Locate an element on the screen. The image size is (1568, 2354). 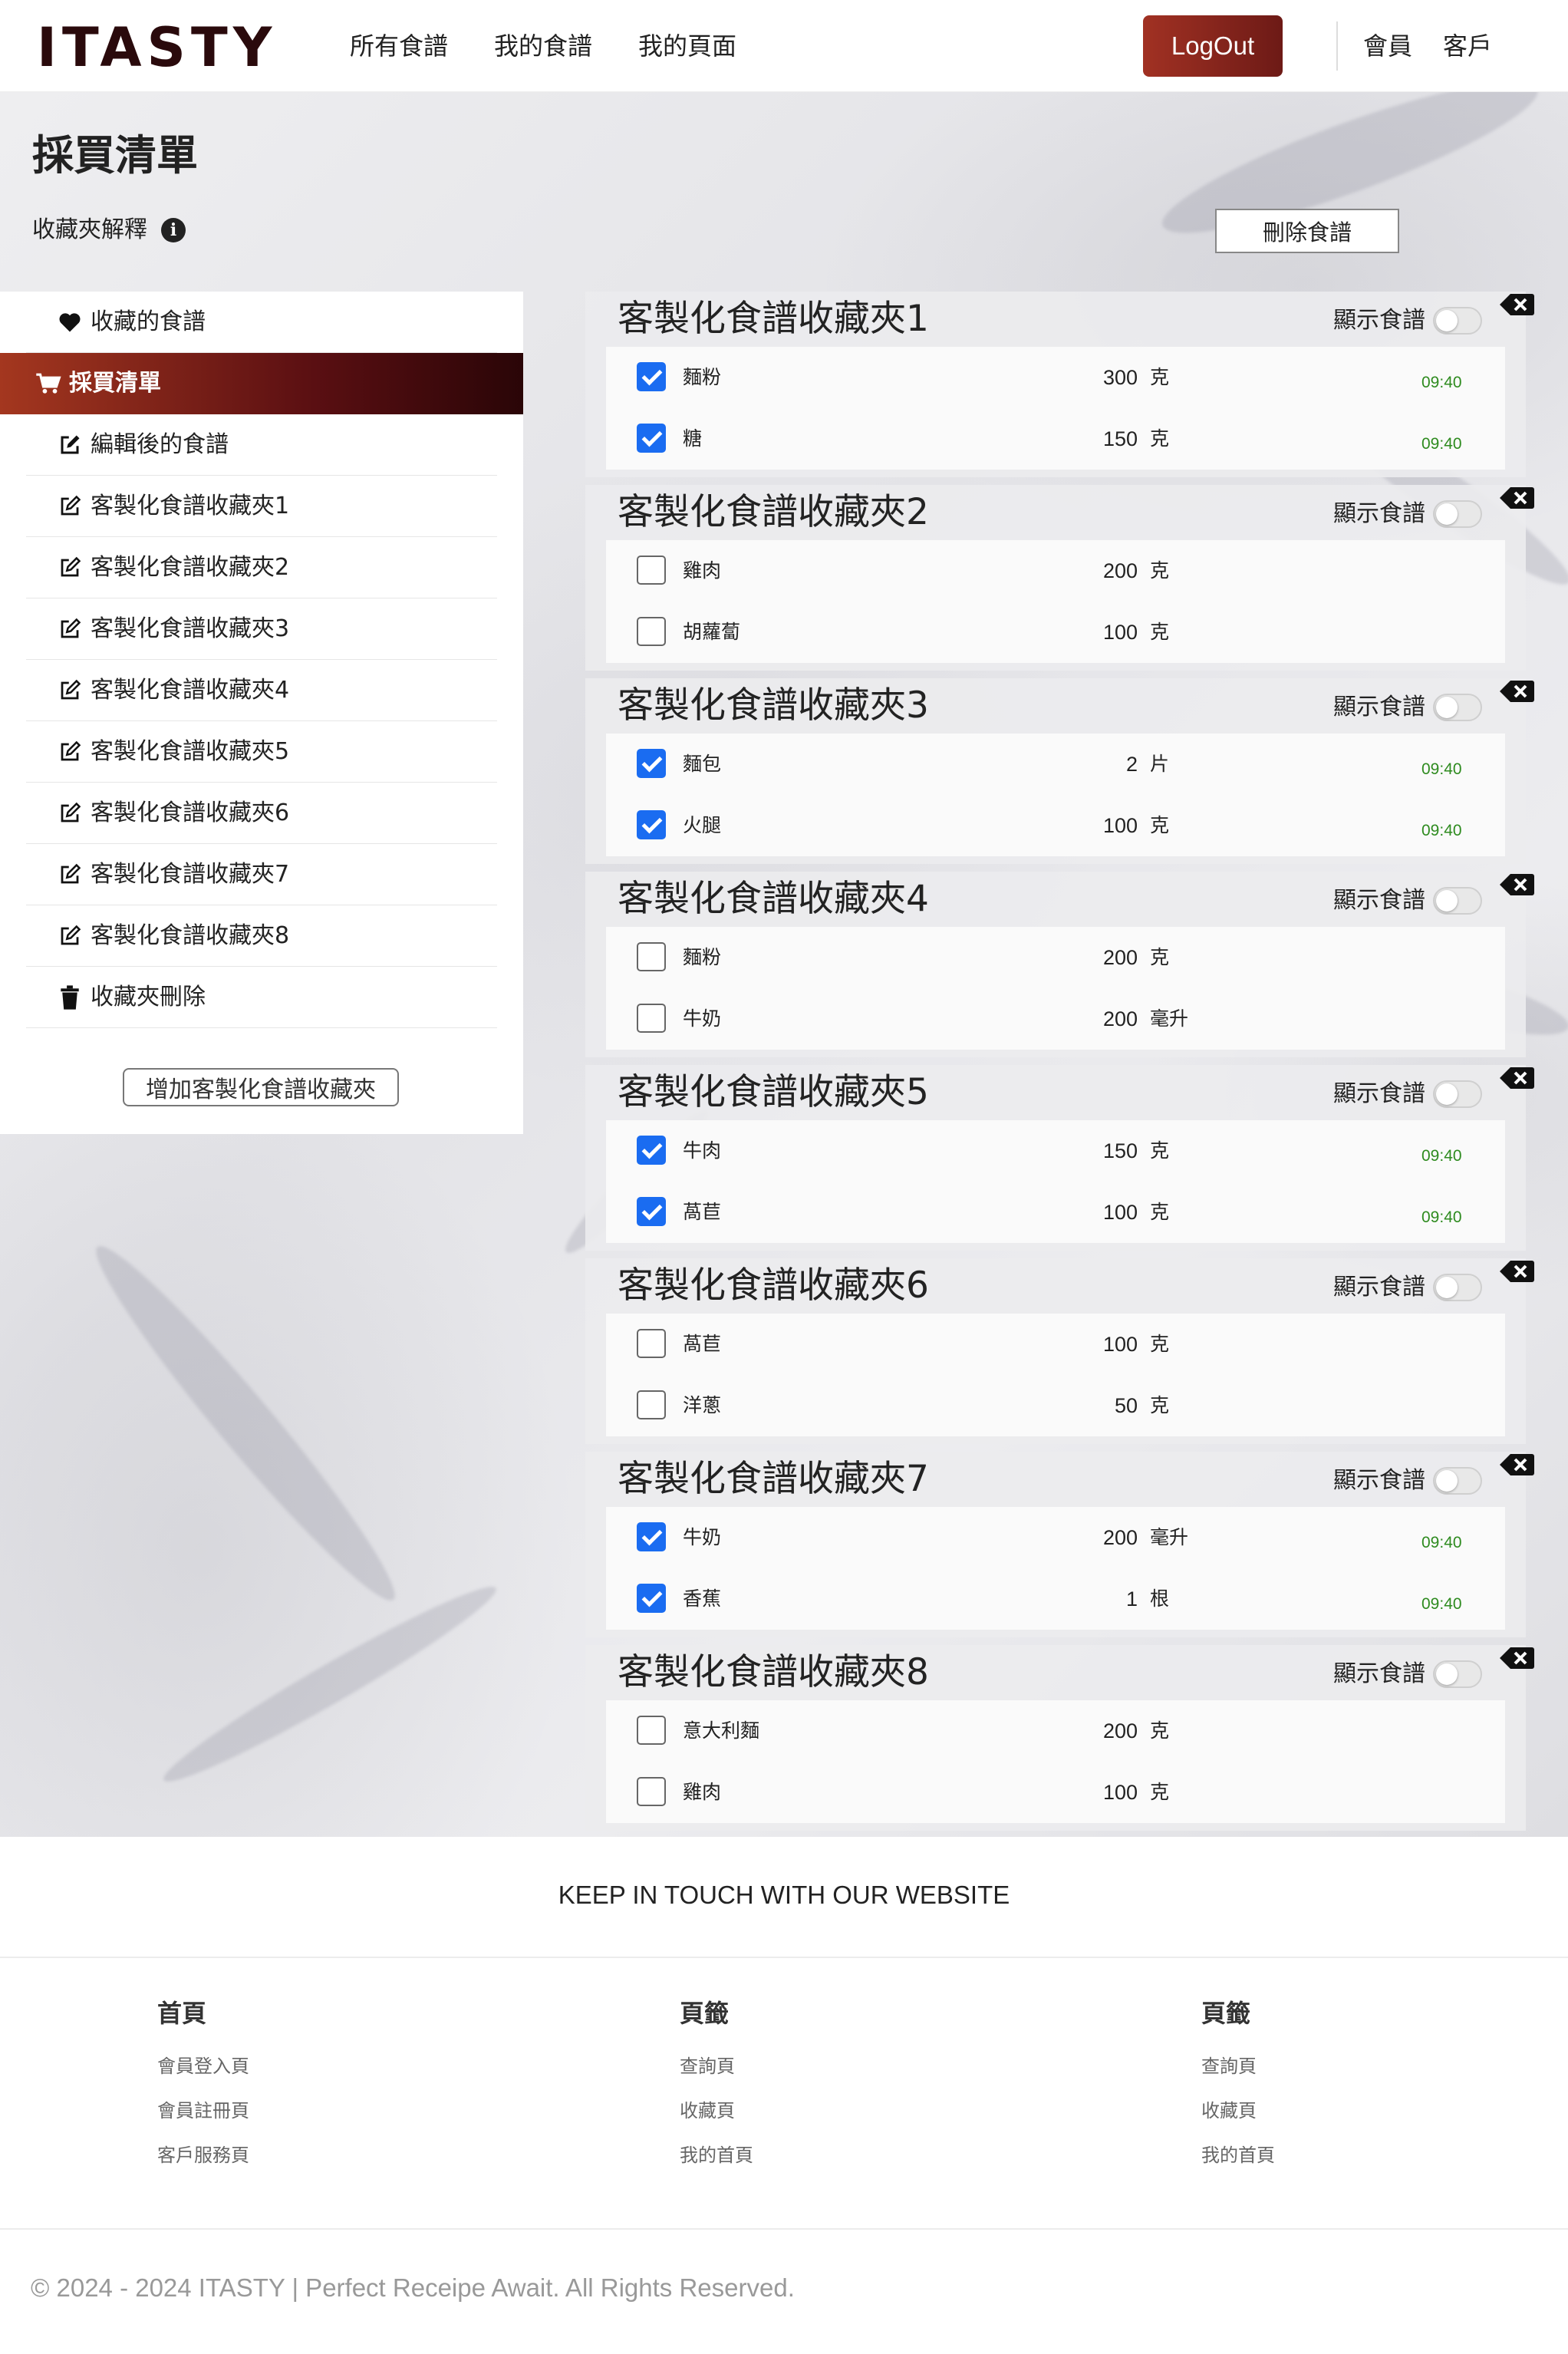
ingredient-row: 麵粉 200 克 is located at coordinates (1055, 958).